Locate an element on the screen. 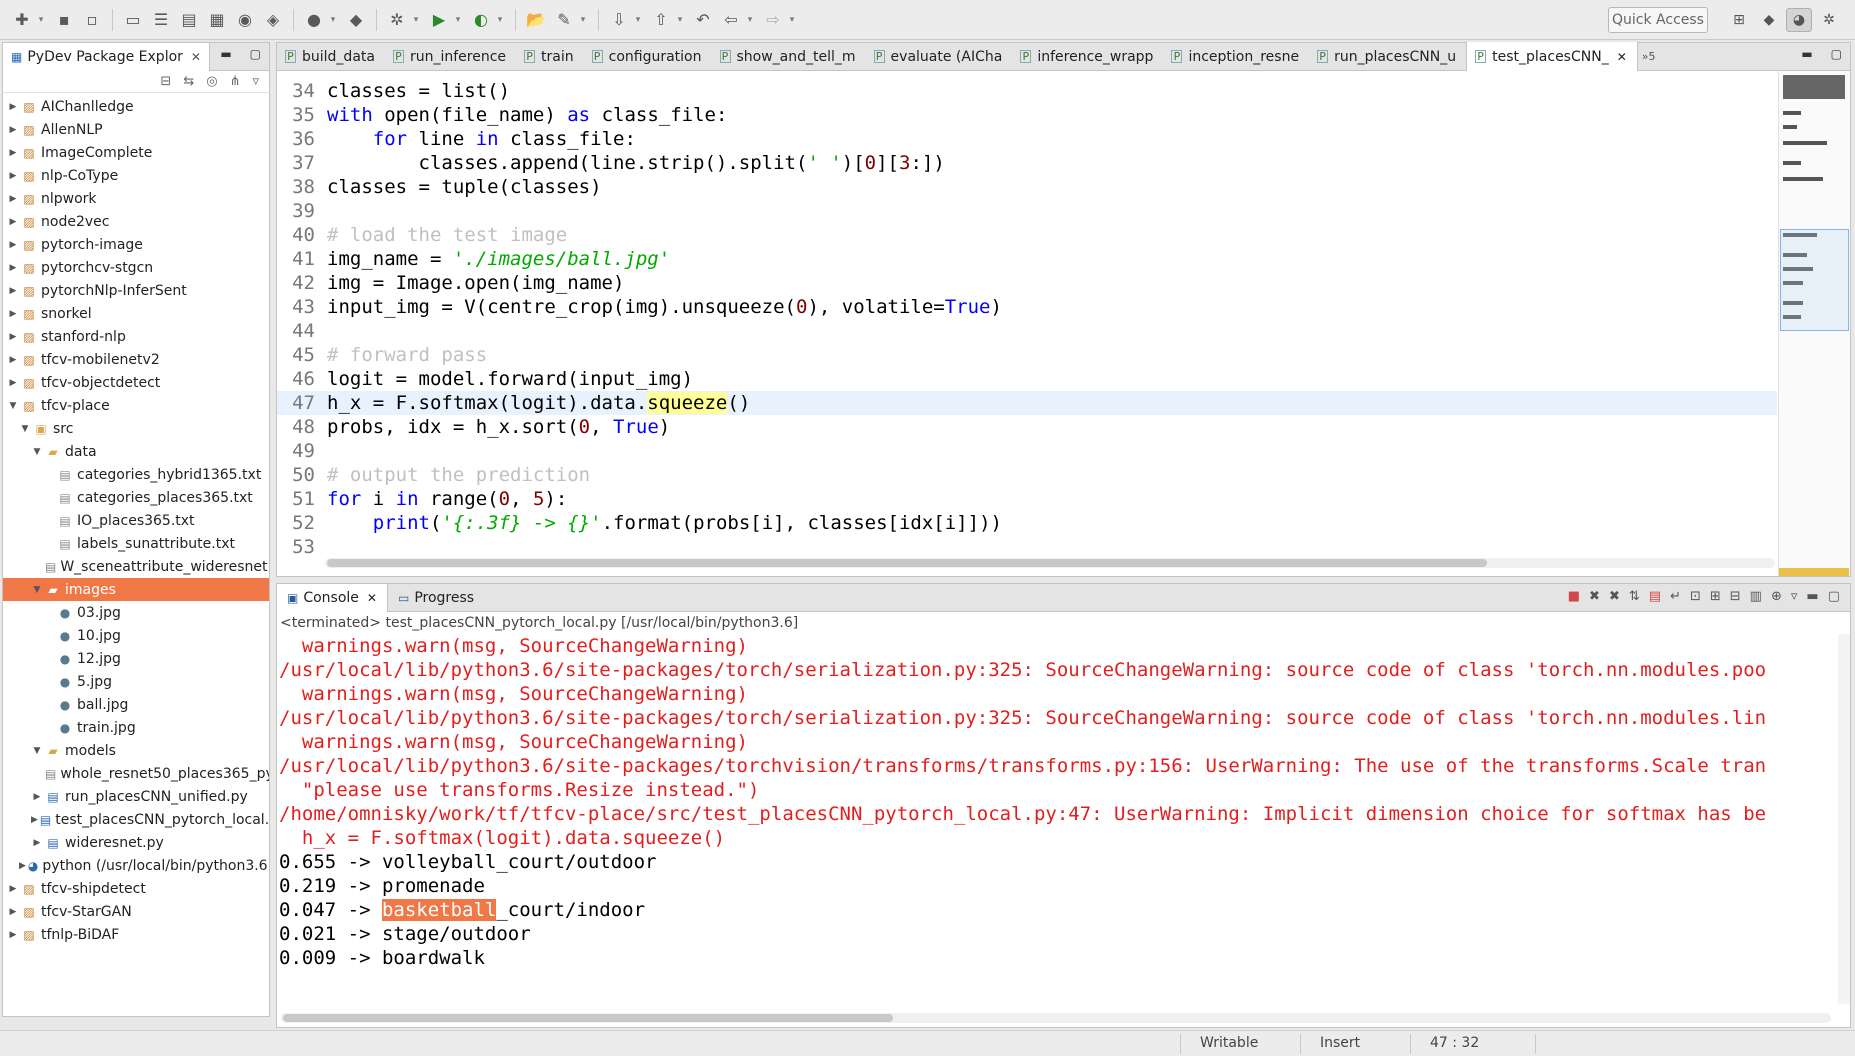 The width and height of the screenshot is (1855, 1056). tree-item: ▶ ▨ snorkel is located at coordinates (136, 313).